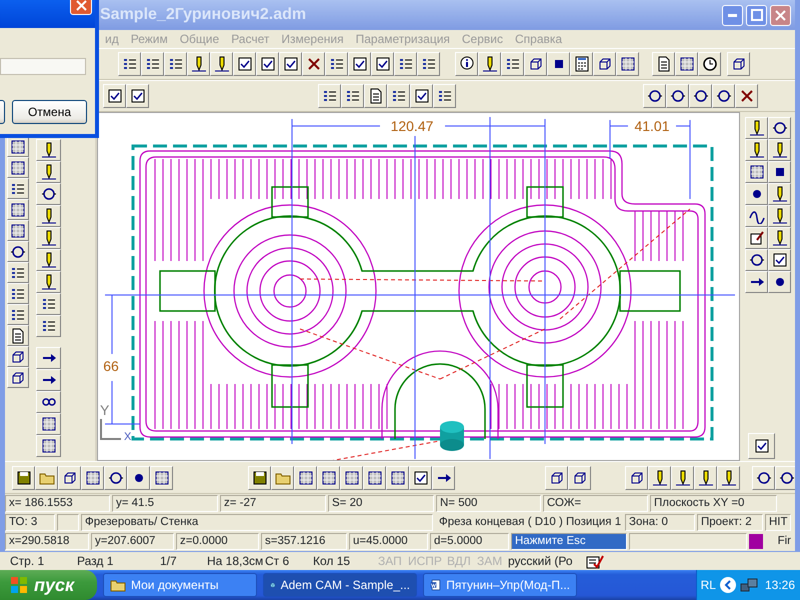 This screenshot has height=600, width=800. I want to click on maximize-button, so click(756, 15).